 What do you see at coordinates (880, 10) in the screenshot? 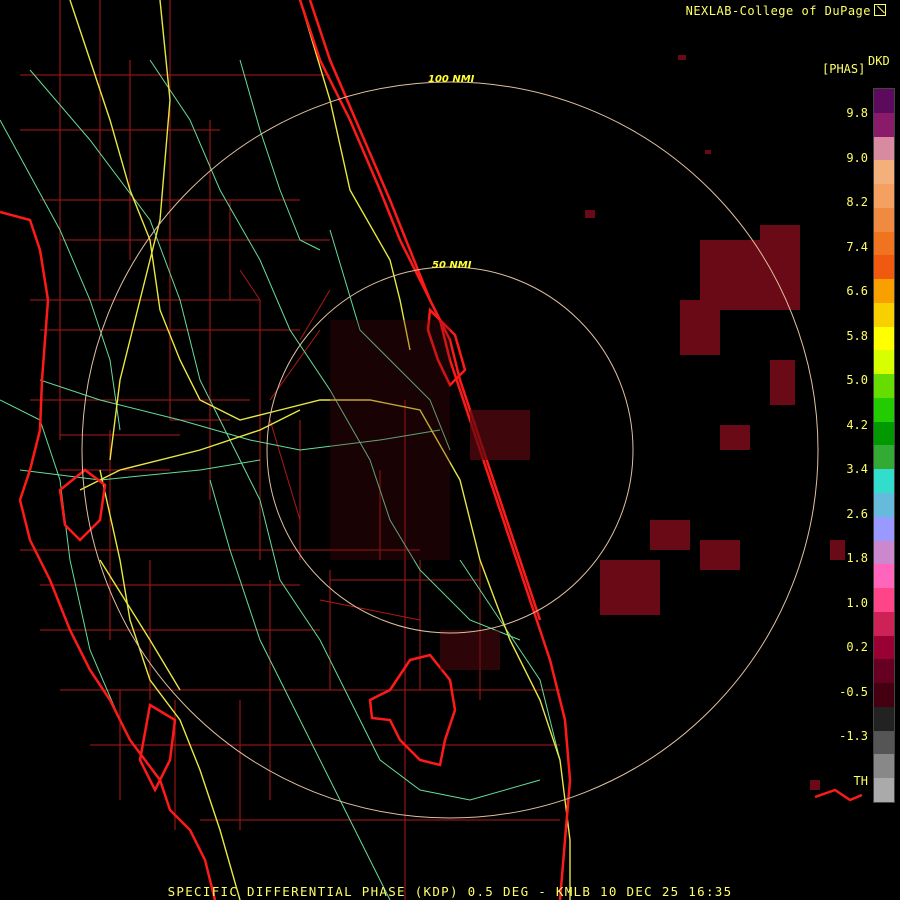
I see `logo-icon` at bounding box center [880, 10].